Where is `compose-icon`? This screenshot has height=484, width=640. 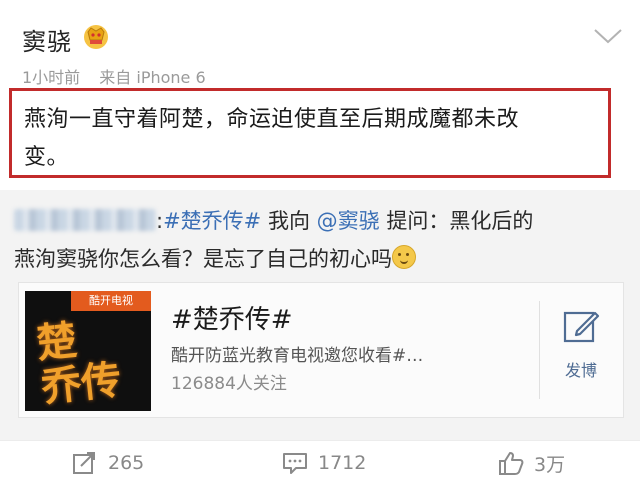
compose-icon is located at coordinates (581, 327).